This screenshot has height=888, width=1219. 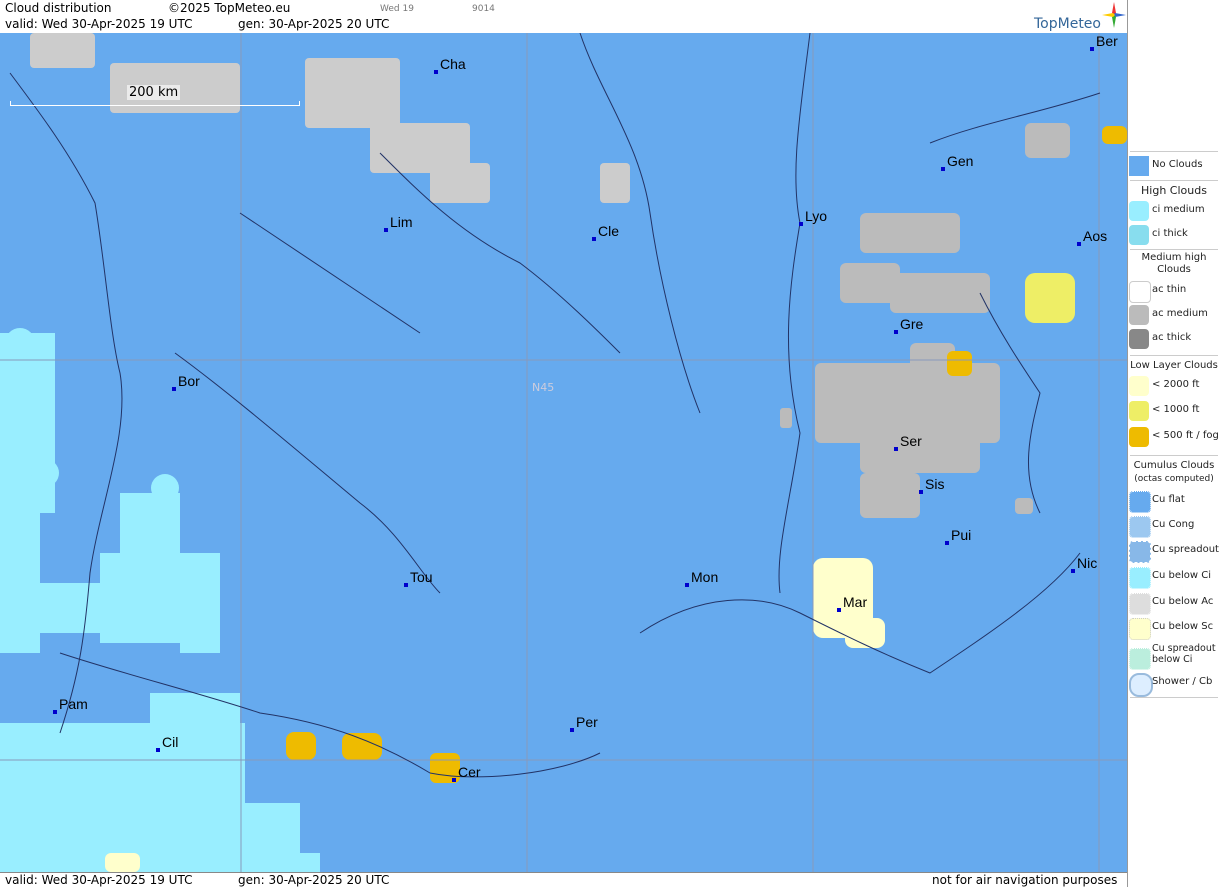 I want to click on legend-cu-spreadout: Cu spreadout, so click(x=1173, y=551).